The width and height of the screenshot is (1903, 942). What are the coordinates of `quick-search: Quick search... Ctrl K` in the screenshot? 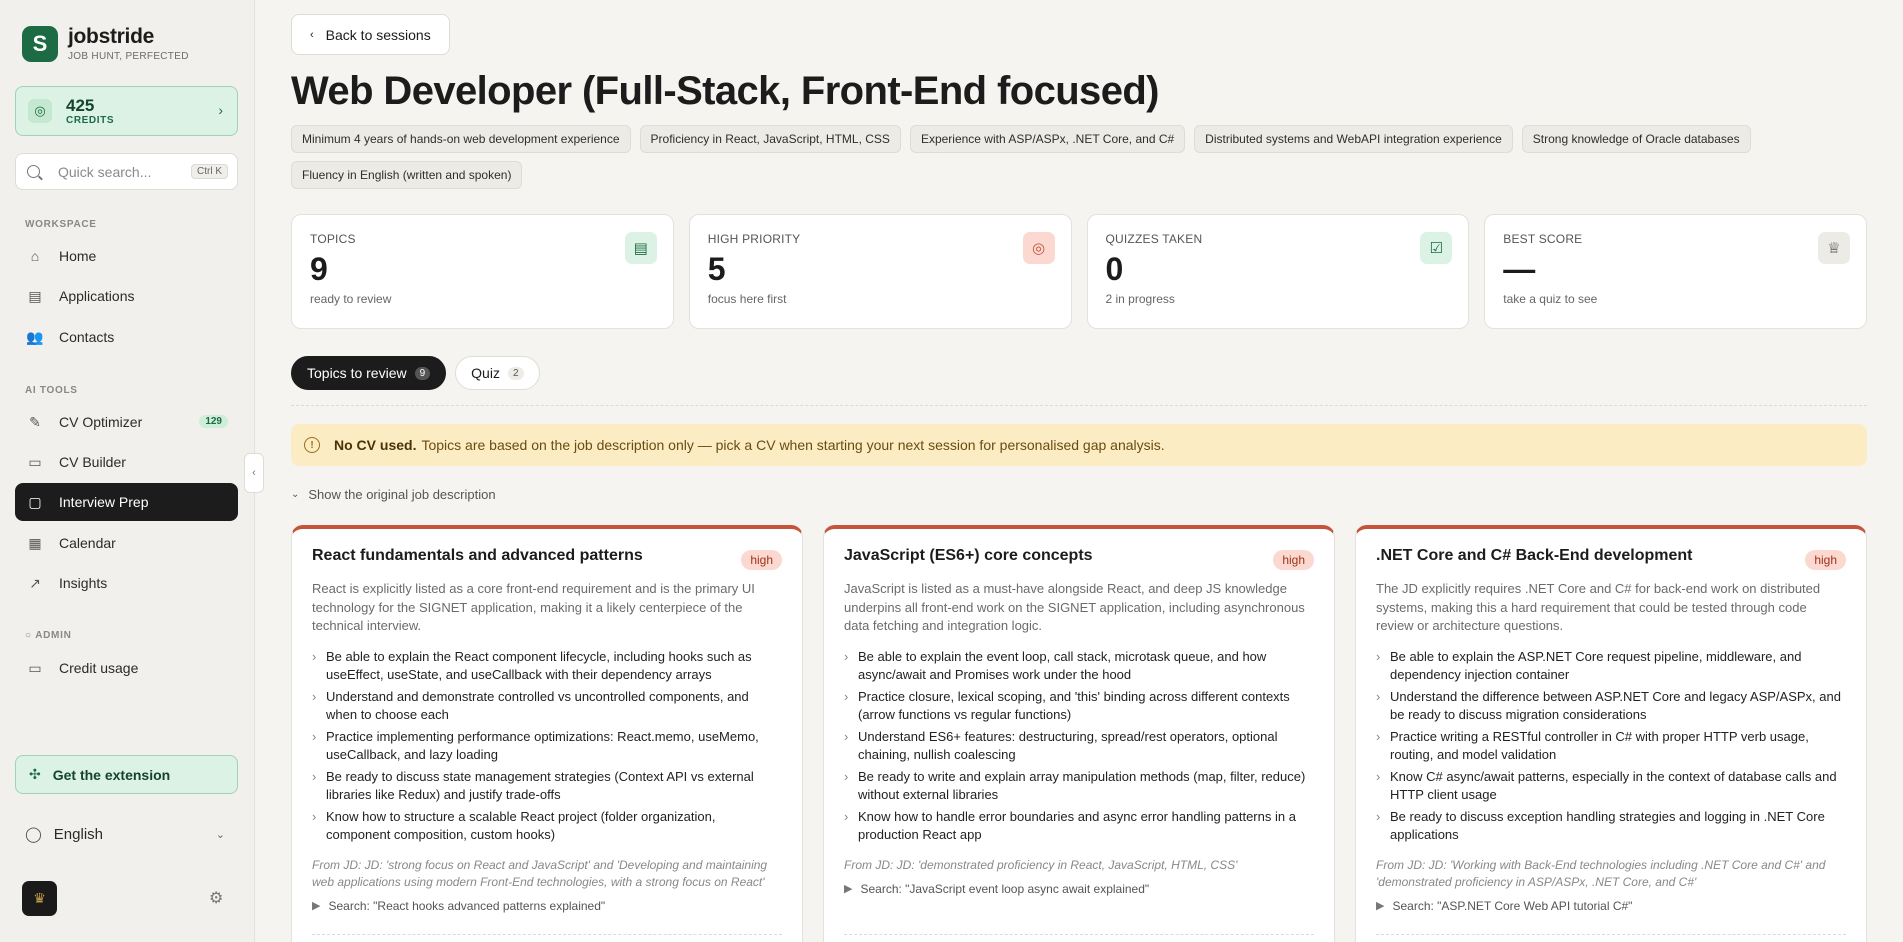 It's located at (126, 171).